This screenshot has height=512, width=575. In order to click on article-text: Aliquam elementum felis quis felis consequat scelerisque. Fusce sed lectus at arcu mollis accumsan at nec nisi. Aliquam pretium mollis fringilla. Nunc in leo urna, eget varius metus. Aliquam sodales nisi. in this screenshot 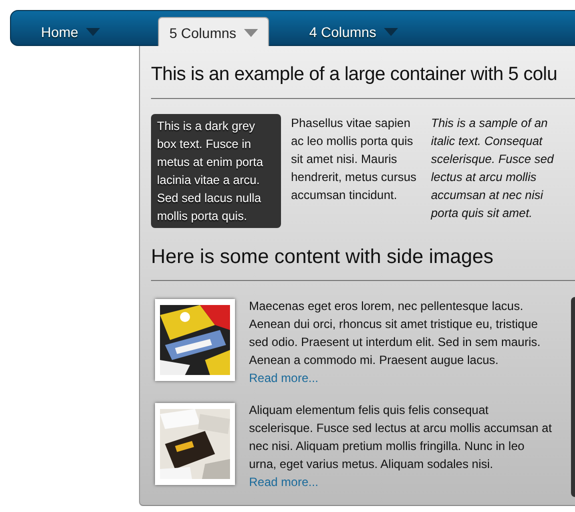, I will do `click(401, 437)`.